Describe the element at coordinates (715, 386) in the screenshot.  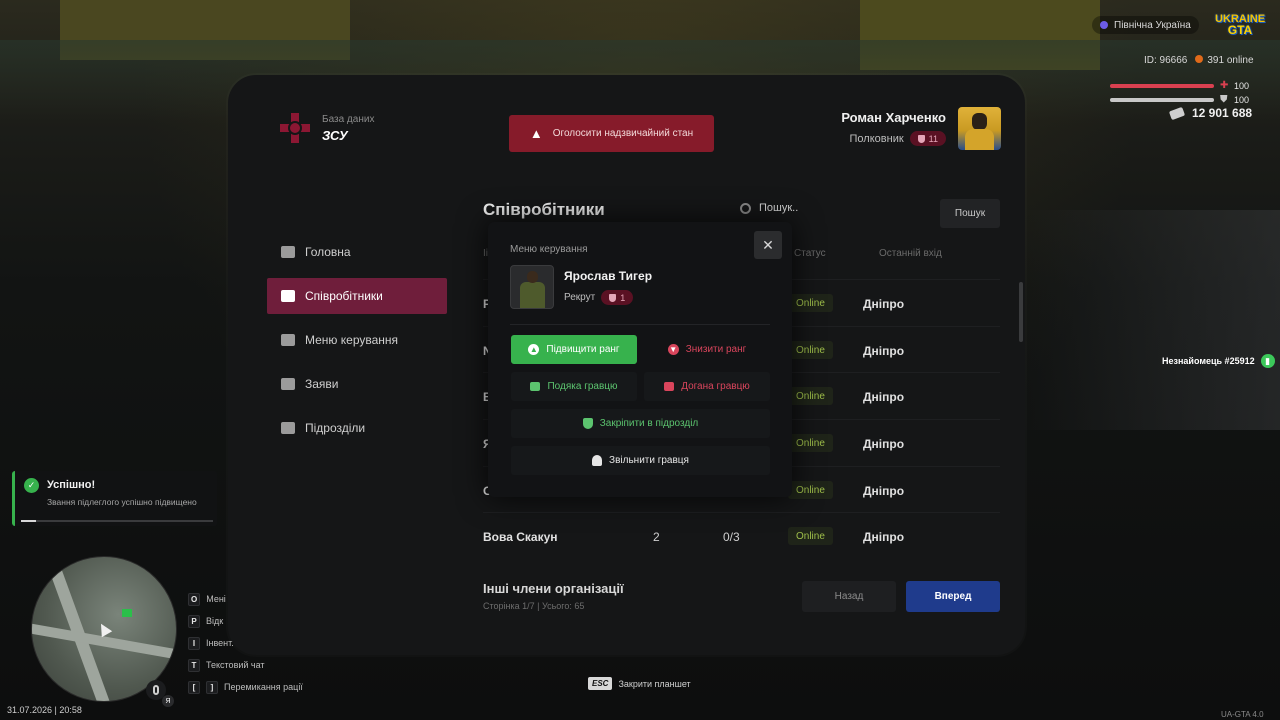
I see `reprimand-label: Догана гравцю` at that location.